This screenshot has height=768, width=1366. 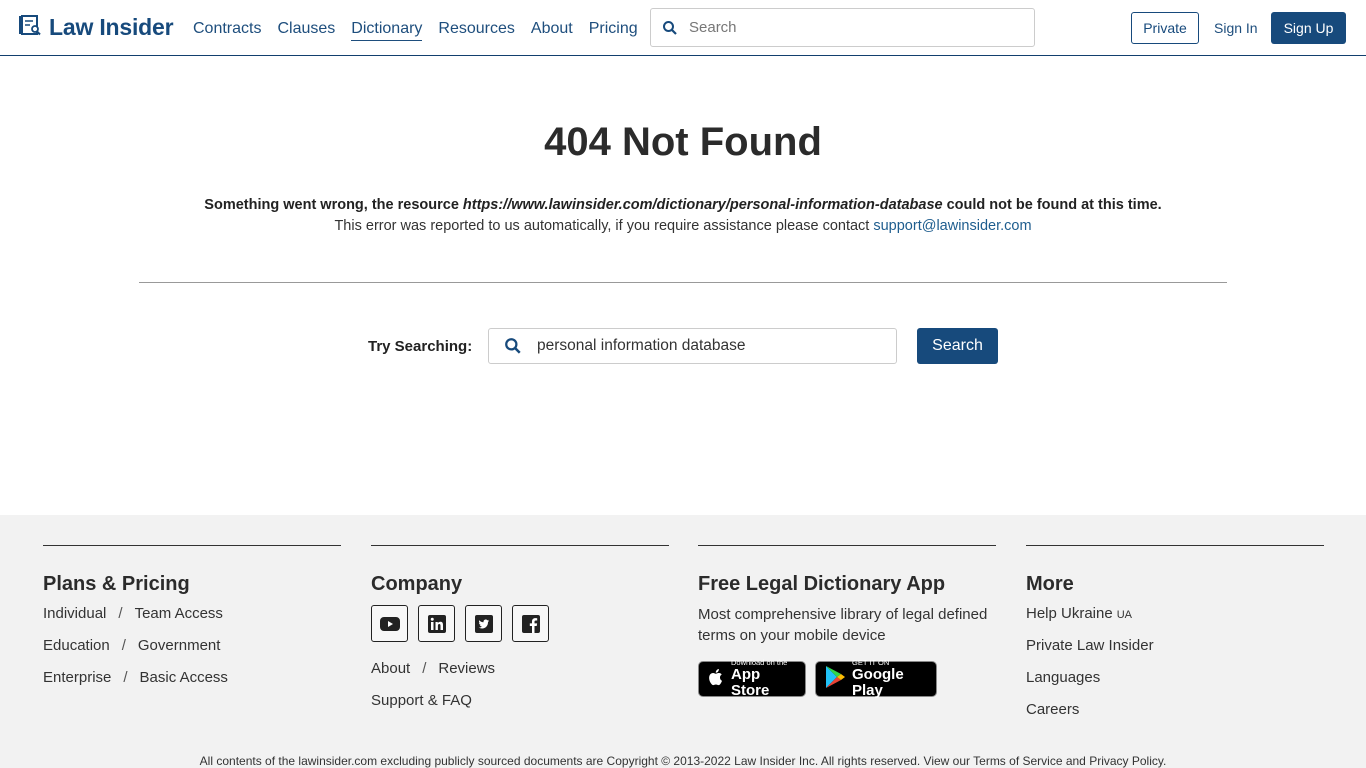 I want to click on footer-link-about: About, so click(x=390, y=668).